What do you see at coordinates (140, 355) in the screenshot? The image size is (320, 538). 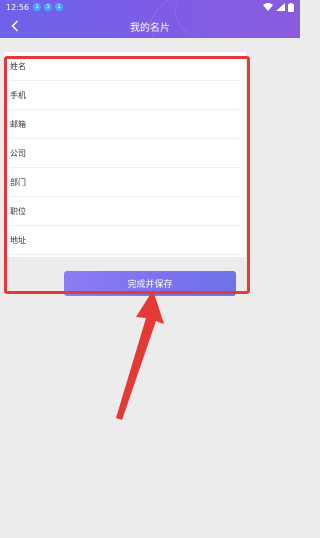 I see `annotation-arrow` at bounding box center [140, 355].